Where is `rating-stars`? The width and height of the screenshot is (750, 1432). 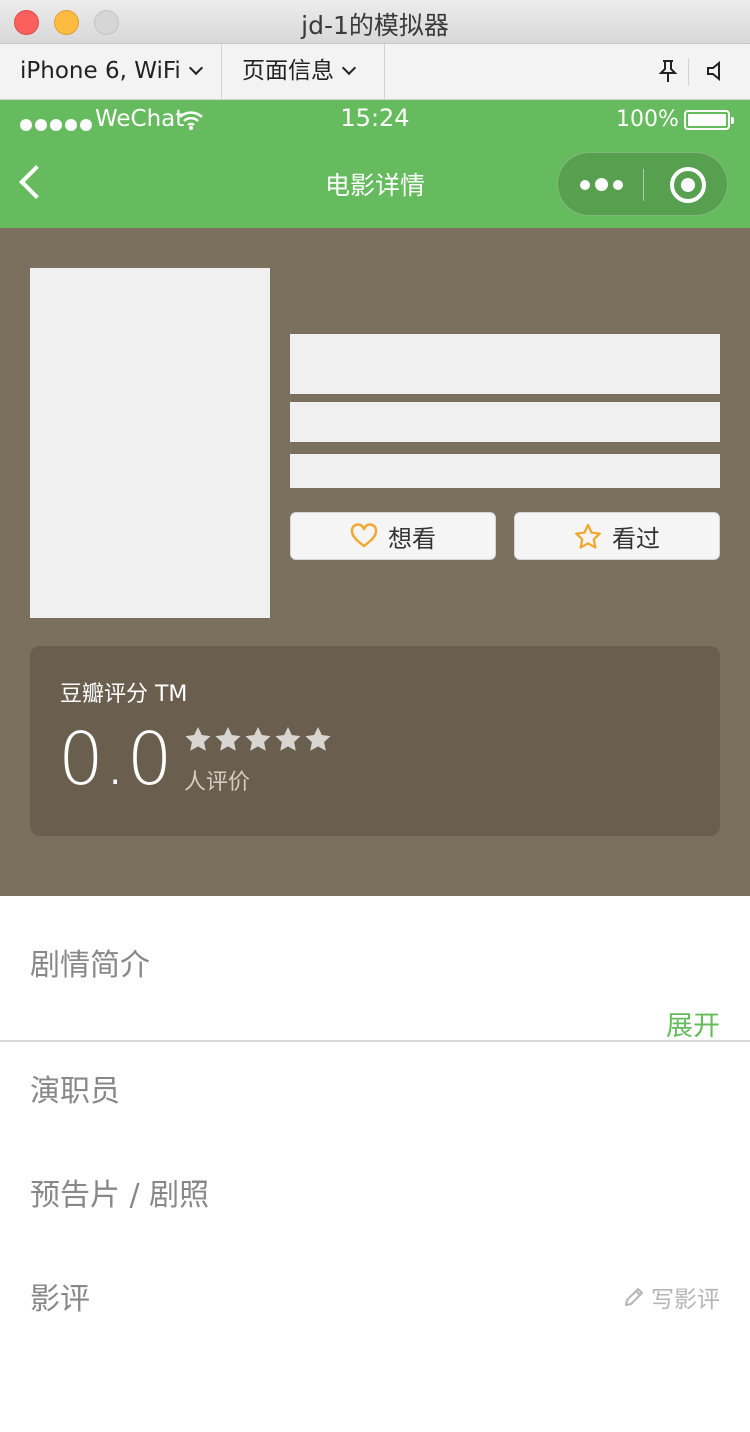
rating-stars is located at coordinates (259, 741).